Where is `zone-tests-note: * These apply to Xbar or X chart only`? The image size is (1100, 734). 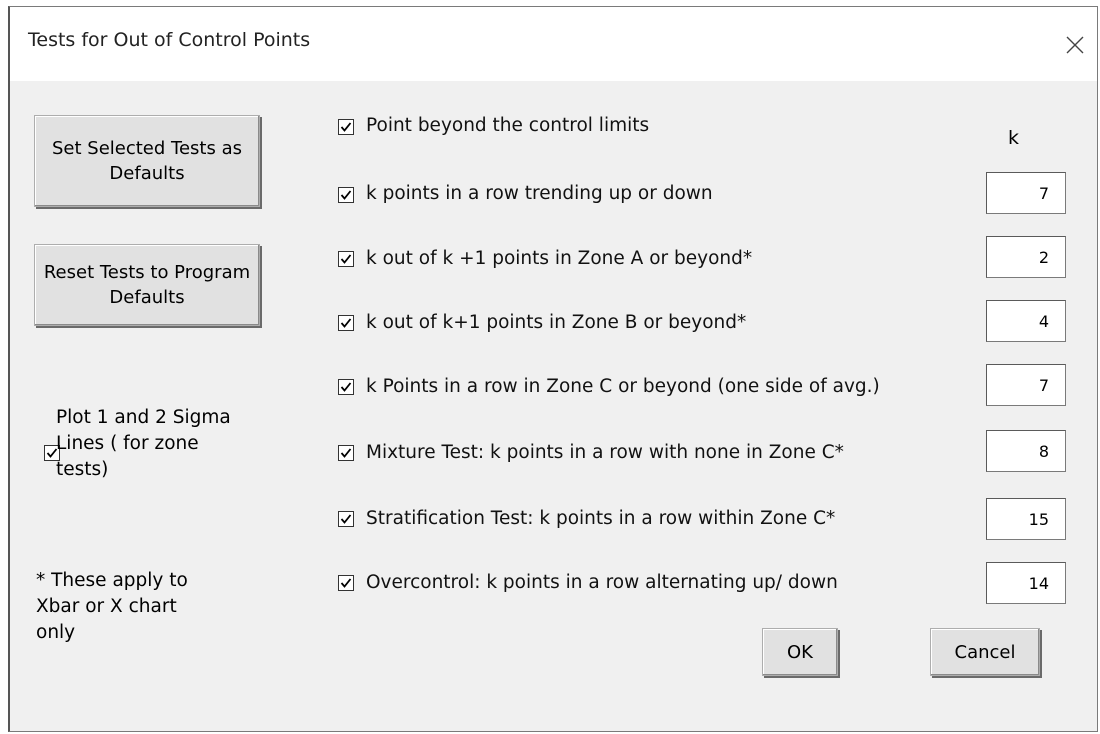 zone-tests-note: * These apply to Xbar or X chart only is located at coordinates (112, 606).